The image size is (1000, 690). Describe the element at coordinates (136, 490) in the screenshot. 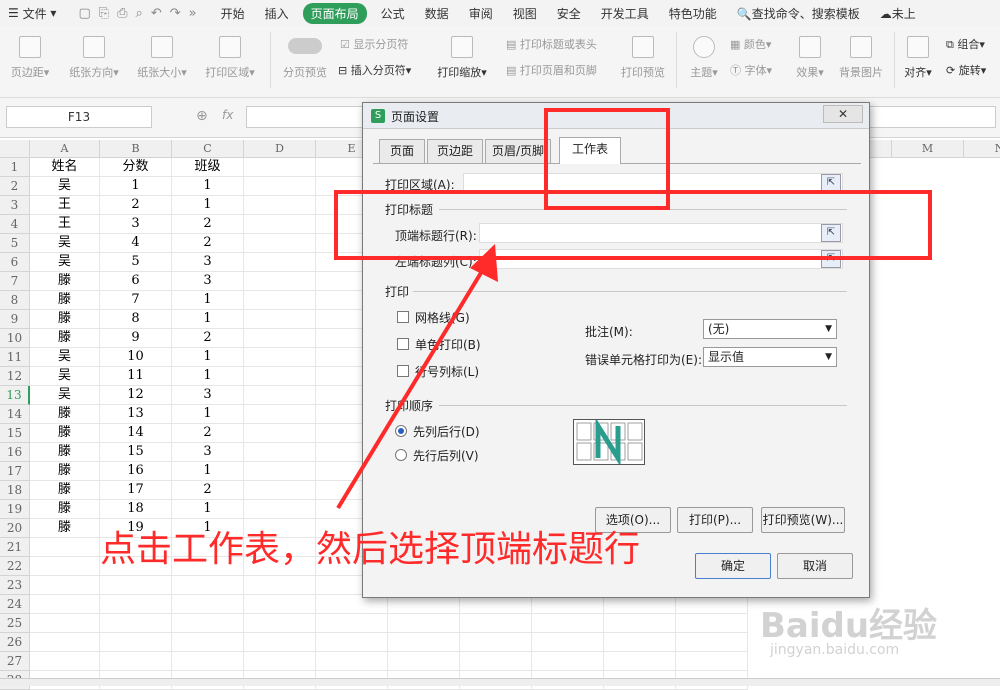

I see `table-cell: 17` at that location.